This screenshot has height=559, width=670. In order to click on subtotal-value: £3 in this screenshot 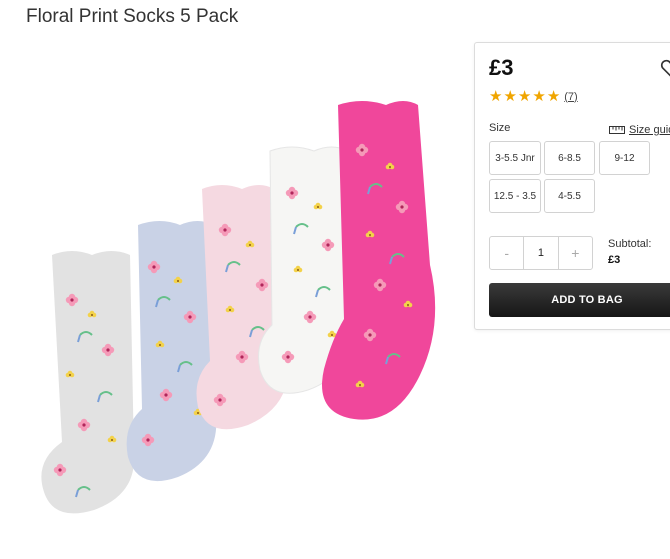, I will do `click(614, 260)`.